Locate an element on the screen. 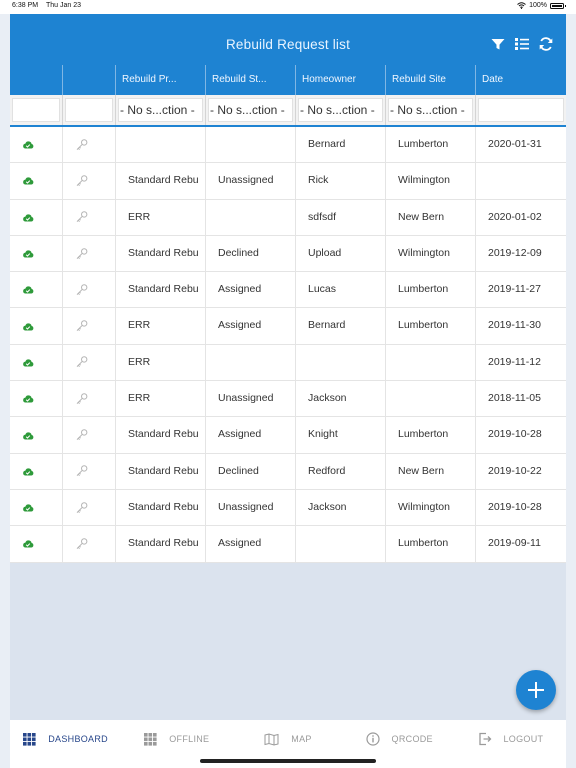  column-header-homeowner: Homeowner is located at coordinates (341, 80).